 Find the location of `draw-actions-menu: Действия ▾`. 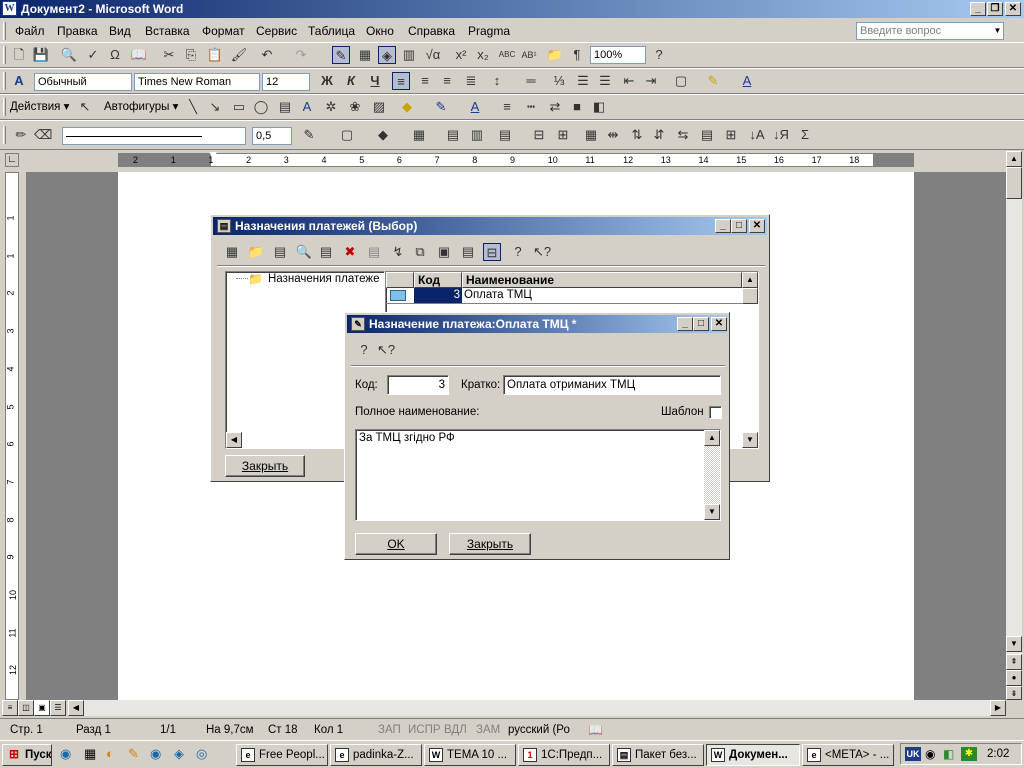

draw-actions-menu: Действия ▾ is located at coordinates (39, 107).